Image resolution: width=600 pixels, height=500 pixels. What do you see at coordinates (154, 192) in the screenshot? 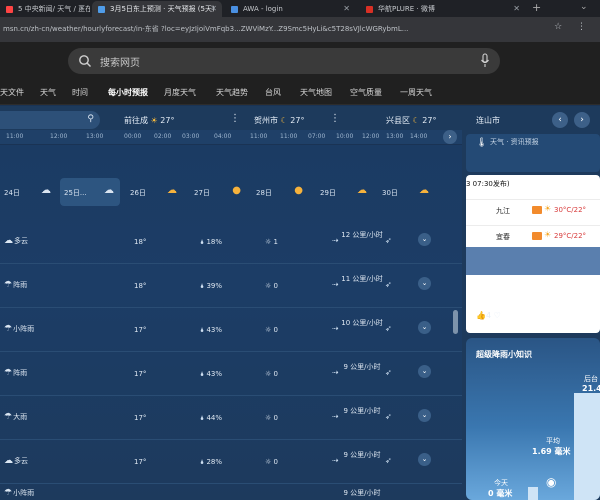
I see `day-card: 26日 ☁` at bounding box center [154, 192].